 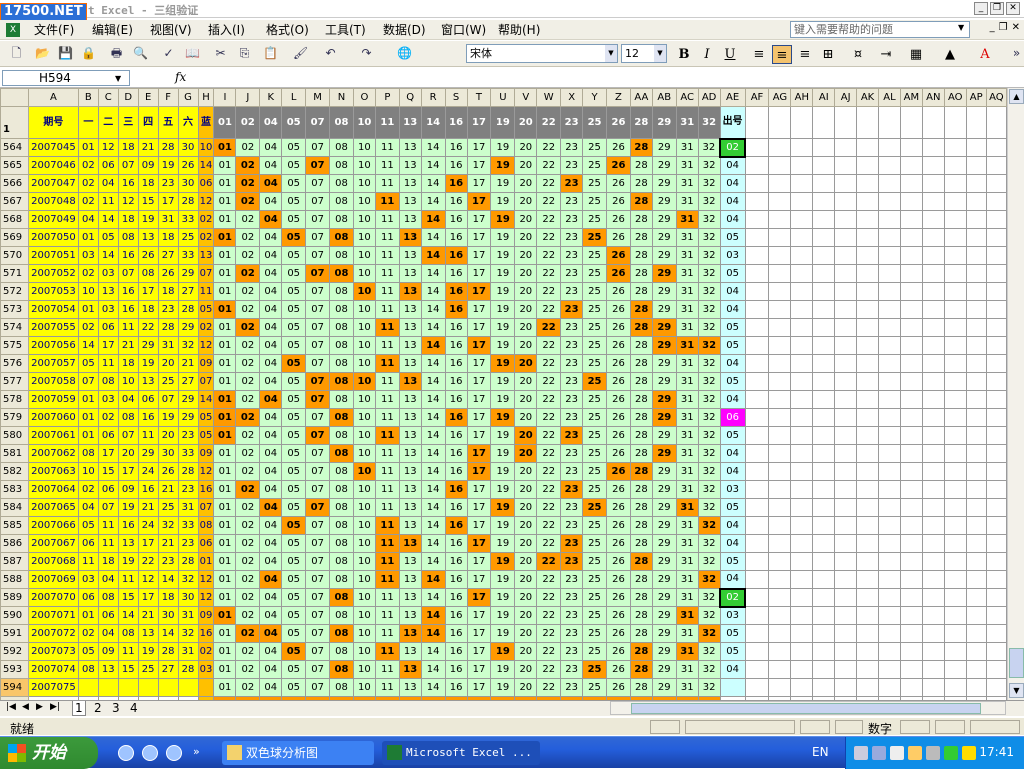 What do you see at coordinates (148, 669) in the screenshot?
I see `ball-cell: 25` at bounding box center [148, 669].